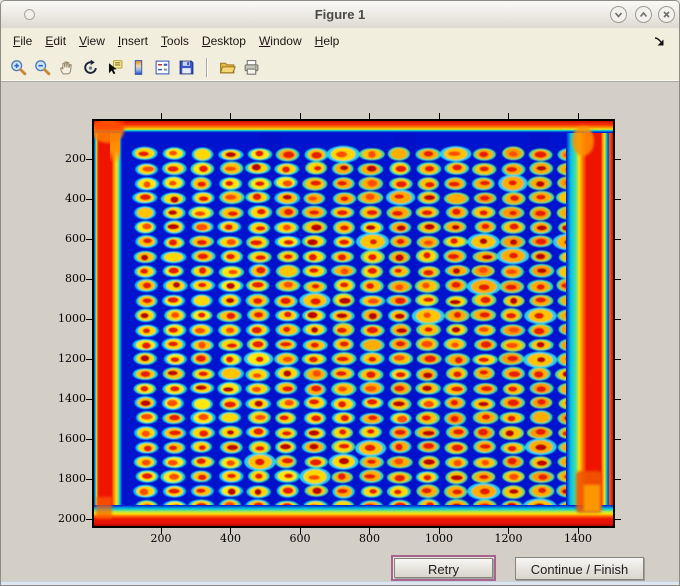 Image resolution: width=680 pixels, height=586 pixels. I want to click on y-tick-label: 2000, so click(72, 518).